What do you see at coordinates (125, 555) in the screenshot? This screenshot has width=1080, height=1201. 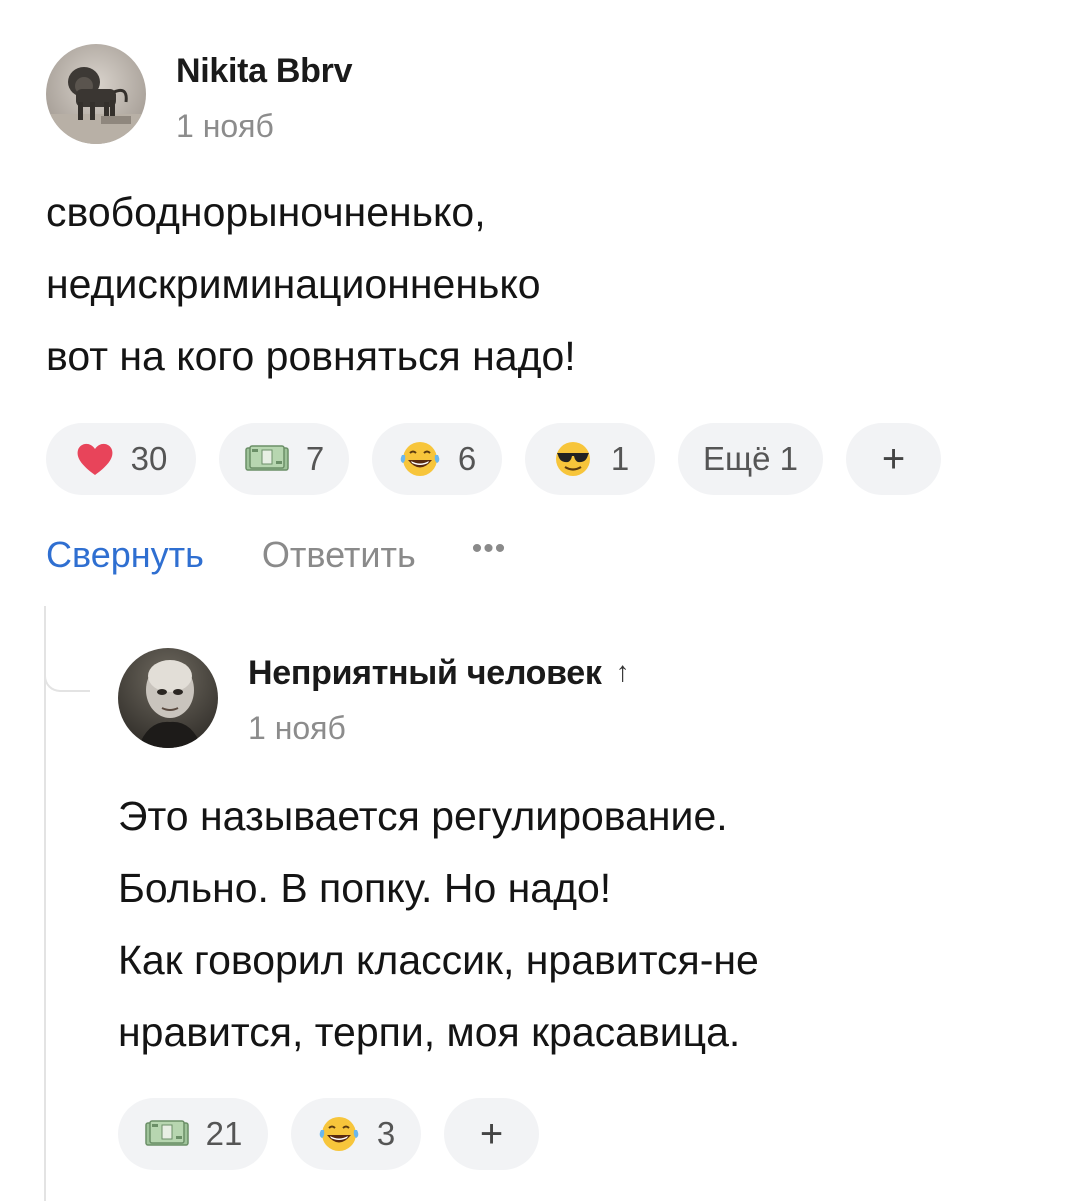 I see `collapse-button: Свернуть` at bounding box center [125, 555].